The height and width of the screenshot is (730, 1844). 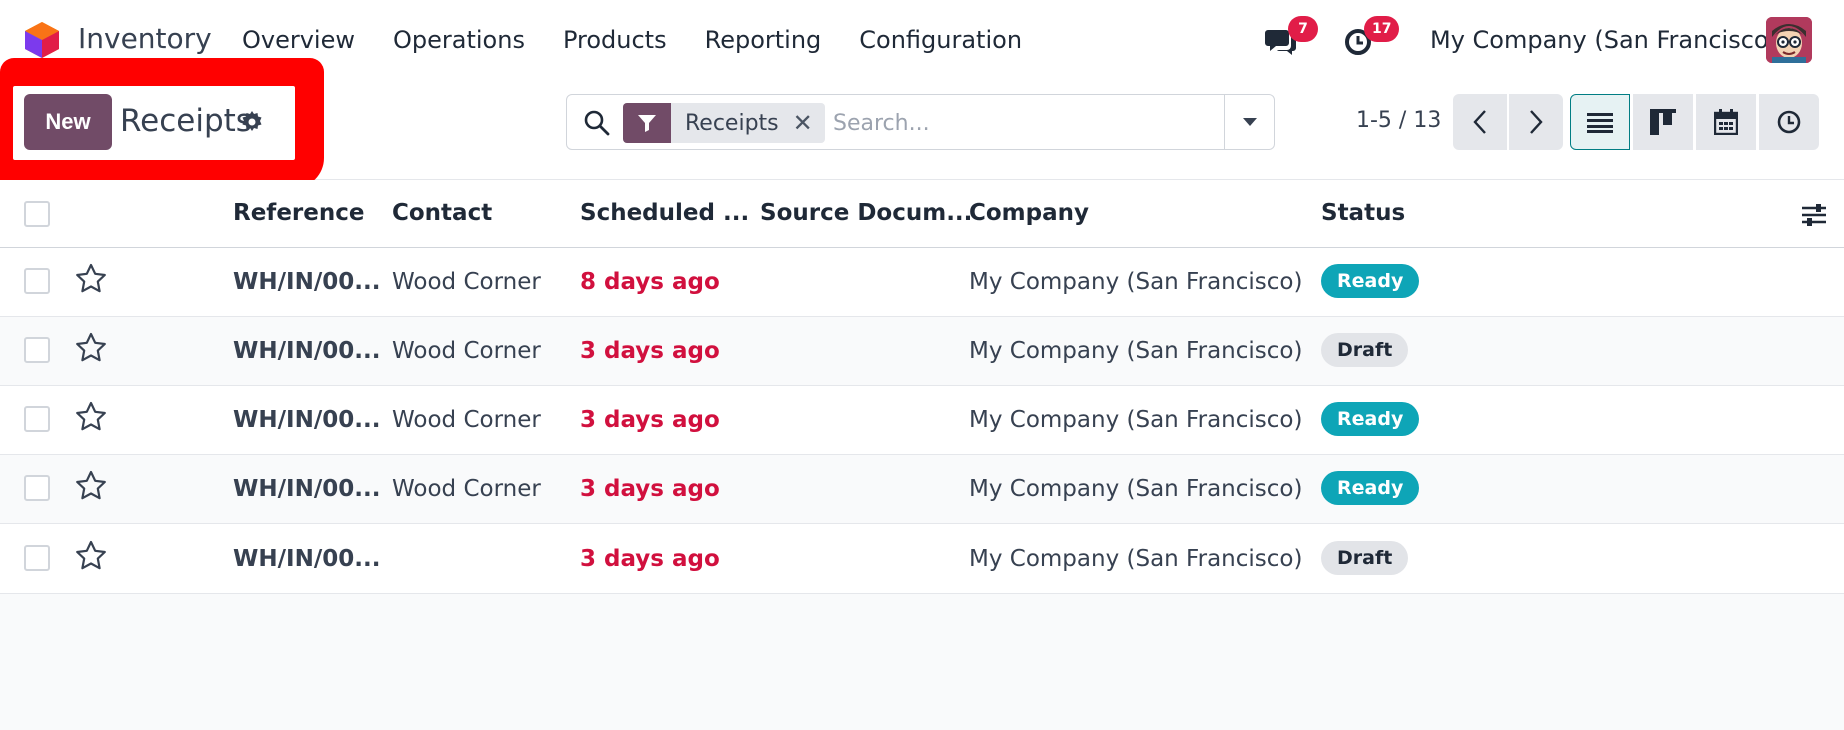 I want to click on chevron-left-icon, so click(x=1479, y=122).